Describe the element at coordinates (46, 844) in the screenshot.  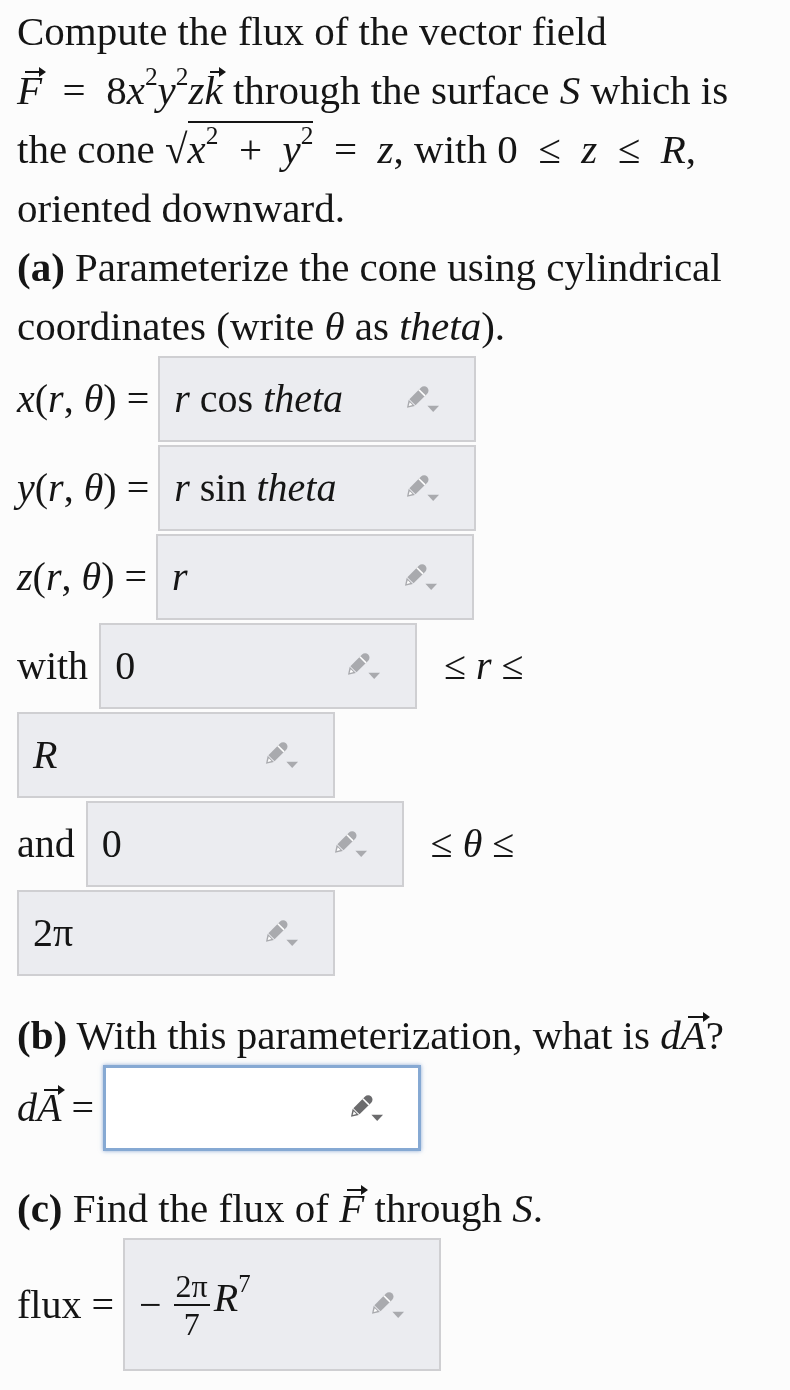
I see `connector-text: and` at that location.